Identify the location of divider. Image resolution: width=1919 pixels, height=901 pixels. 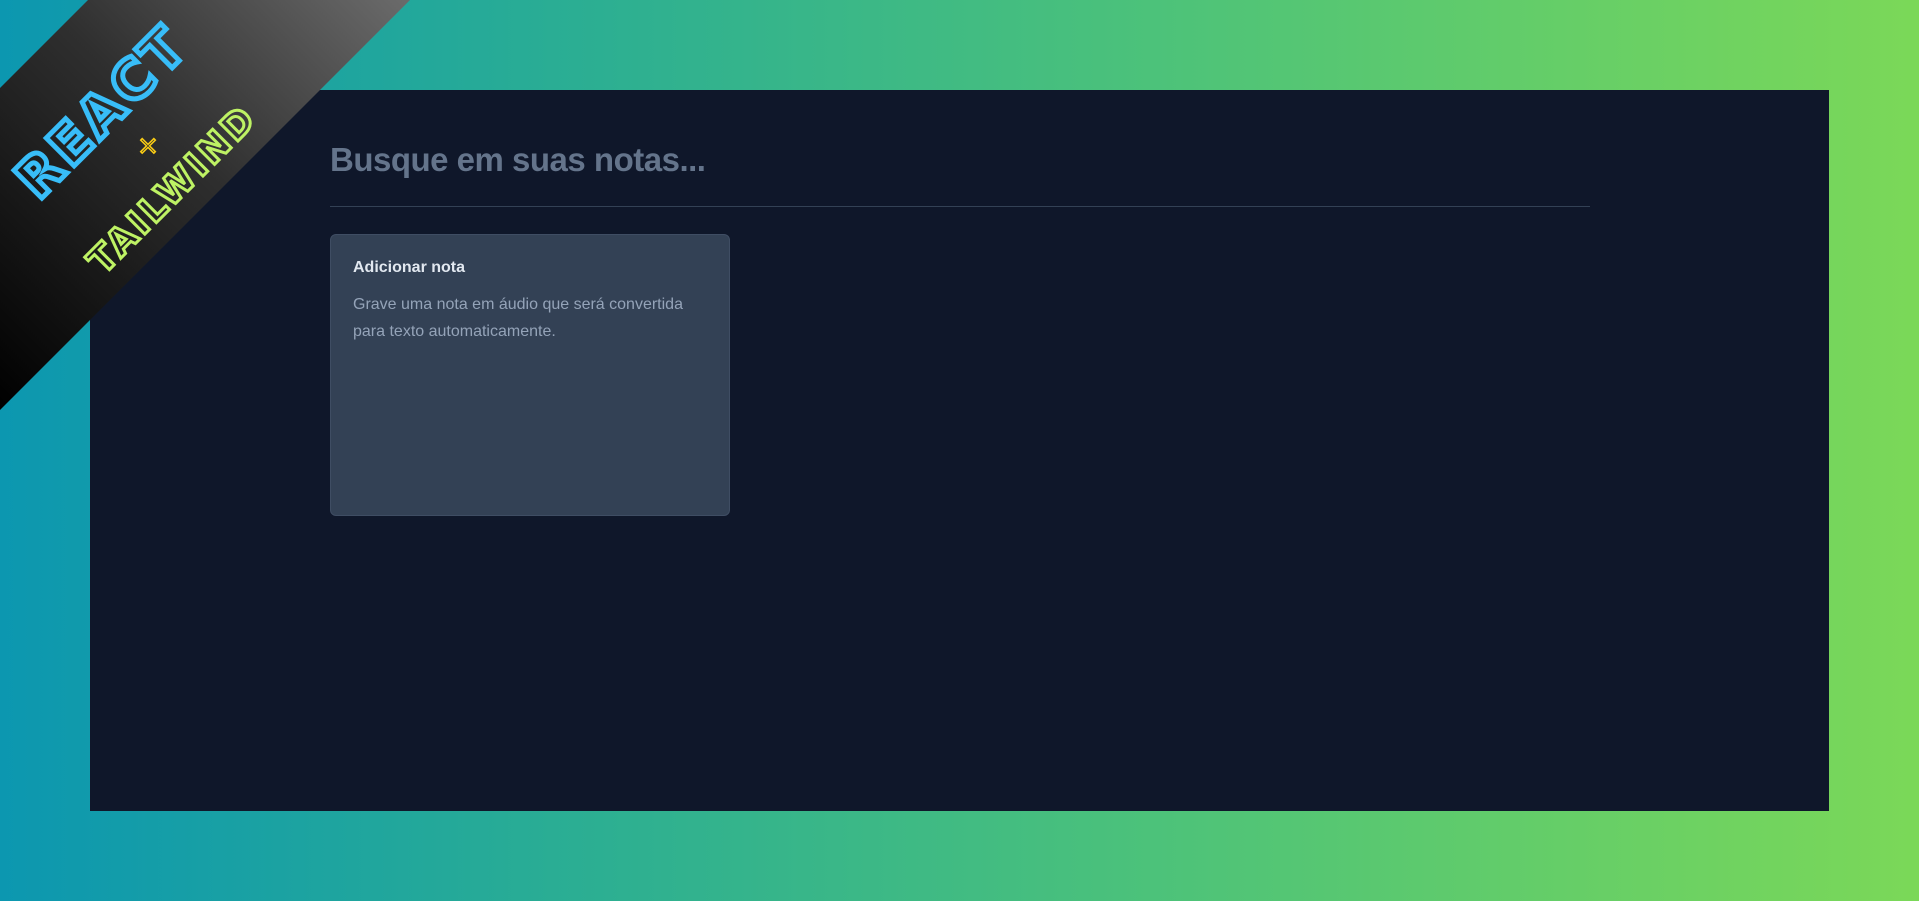
(960, 206).